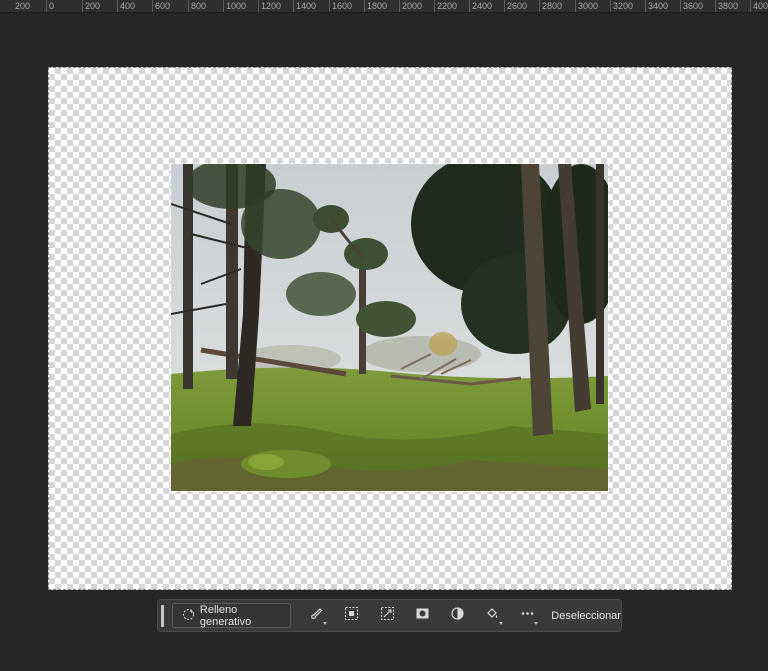 The width and height of the screenshot is (768, 671). I want to click on generative-fill-button: Relleno generativo, so click(231, 615).